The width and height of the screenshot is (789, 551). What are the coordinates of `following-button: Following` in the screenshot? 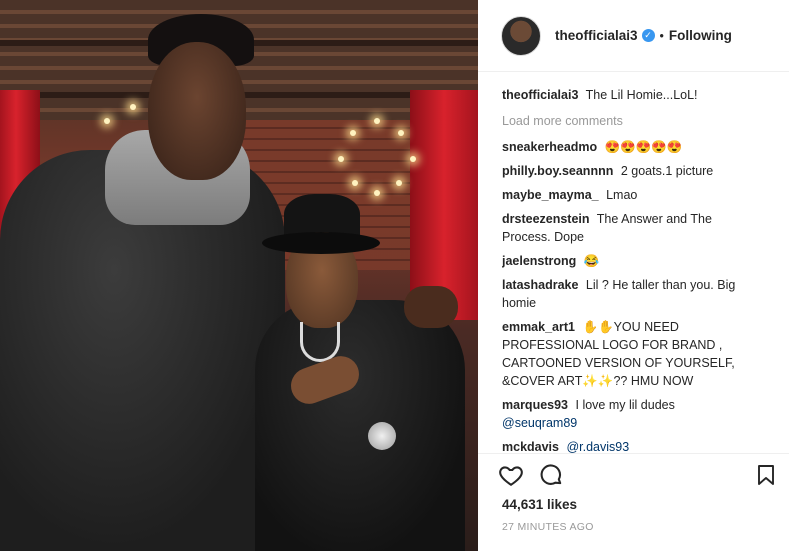 It's located at (700, 35).